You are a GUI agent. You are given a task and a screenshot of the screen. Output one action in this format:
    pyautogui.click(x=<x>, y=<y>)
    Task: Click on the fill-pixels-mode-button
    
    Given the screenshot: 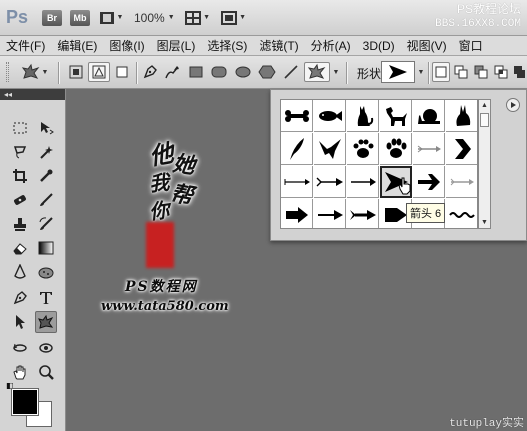 What is the action you would take?
    pyautogui.click(x=122, y=72)
    